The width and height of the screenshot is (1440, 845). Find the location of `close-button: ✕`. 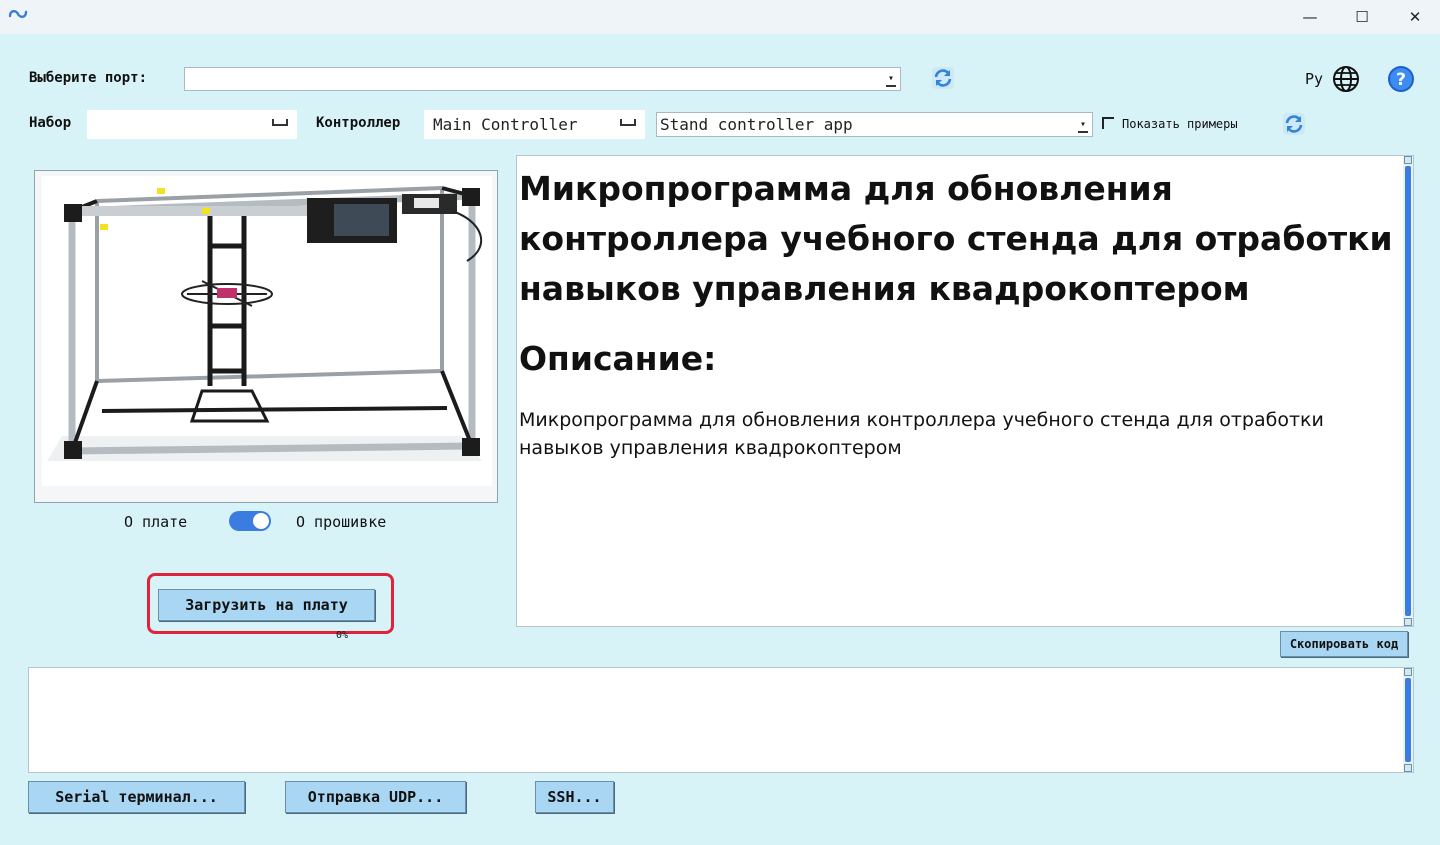

close-button: ✕ is located at coordinates (1414, 17).